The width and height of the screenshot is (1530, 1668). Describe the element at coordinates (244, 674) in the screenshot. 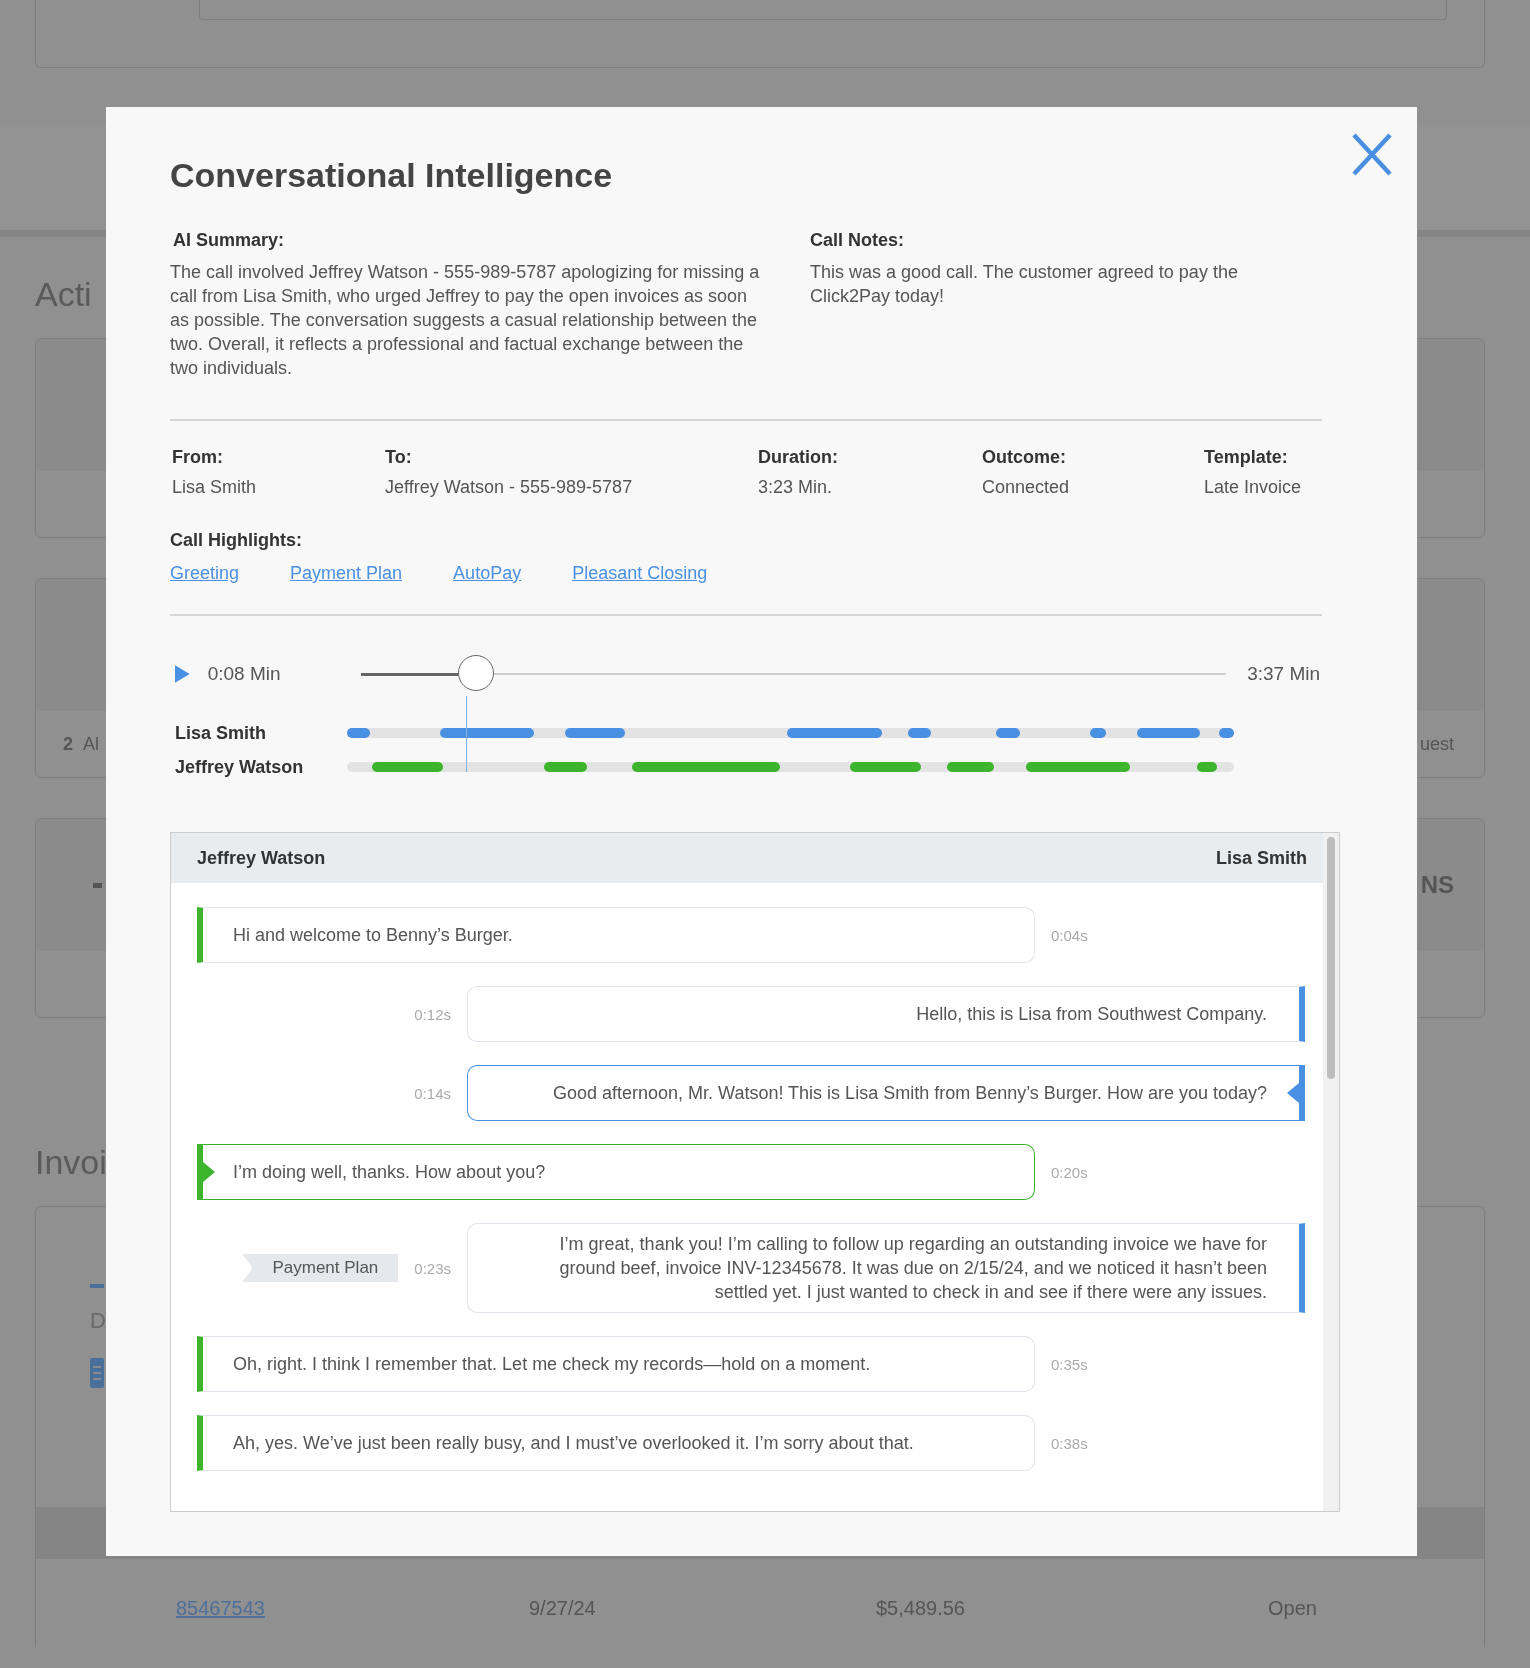

I see `current-time: 0:08 Min` at that location.